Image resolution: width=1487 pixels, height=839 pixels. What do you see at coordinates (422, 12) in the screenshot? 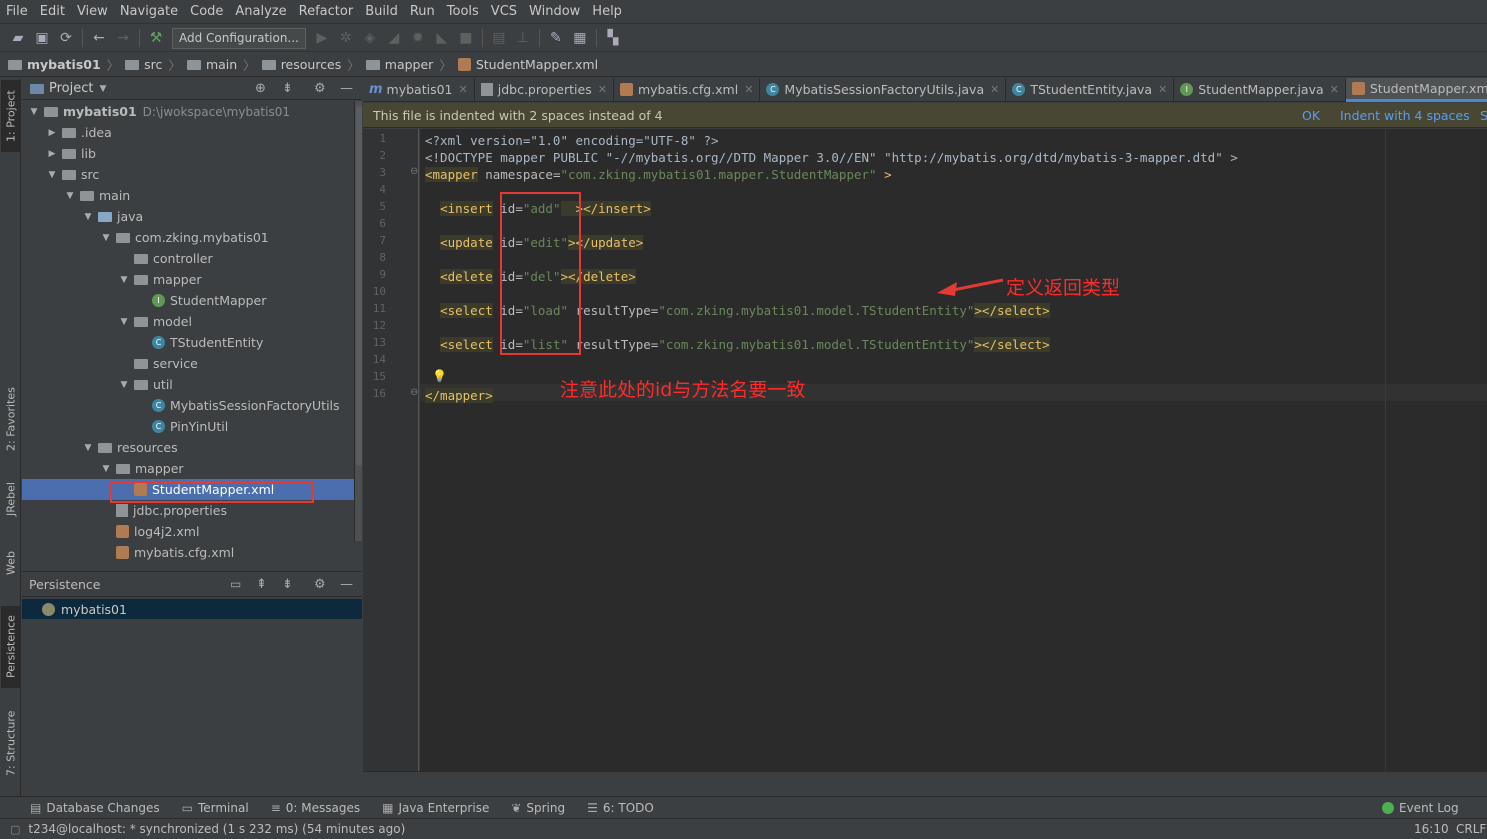
I see `menu-run: Run` at bounding box center [422, 12].